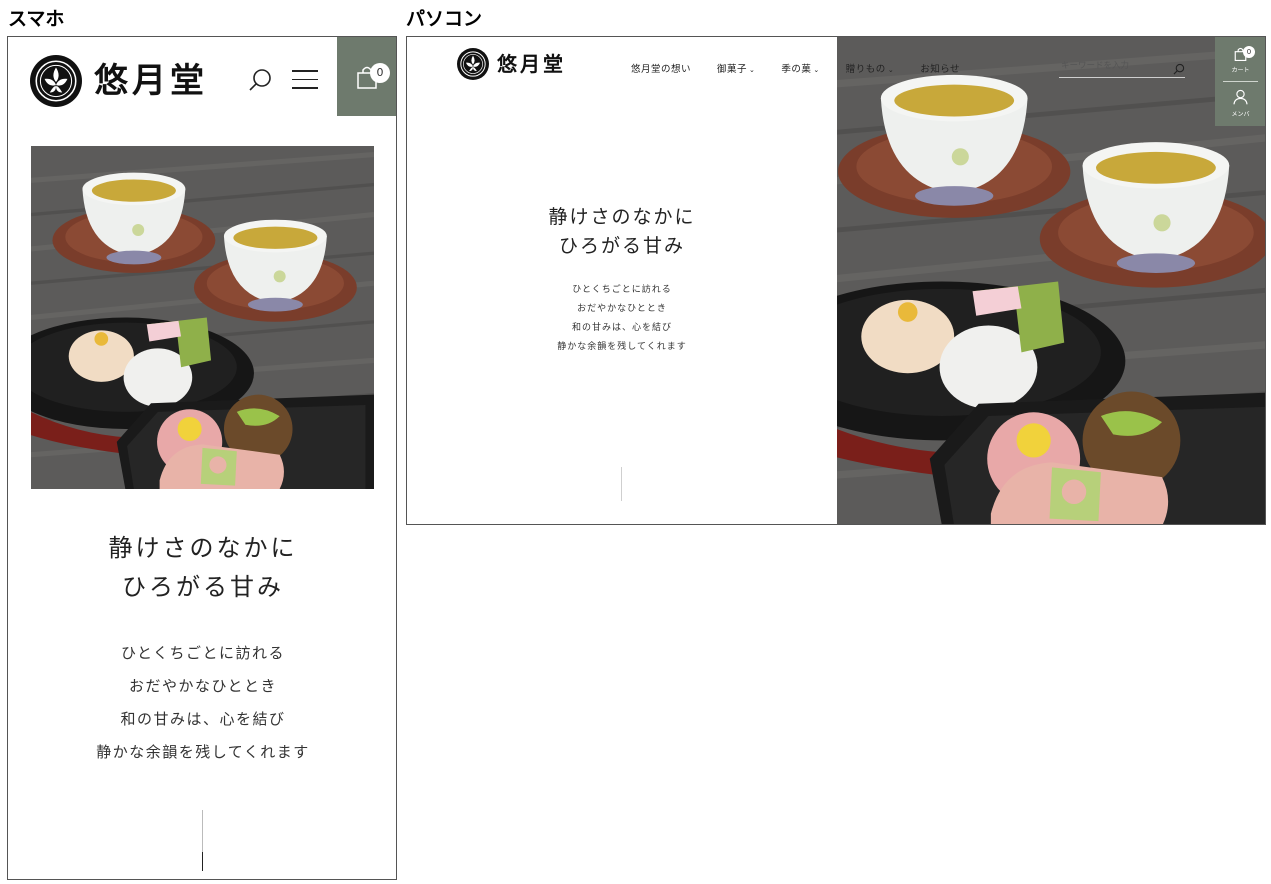  What do you see at coordinates (1240, 97) in the screenshot?
I see `user-icon` at bounding box center [1240, 97].